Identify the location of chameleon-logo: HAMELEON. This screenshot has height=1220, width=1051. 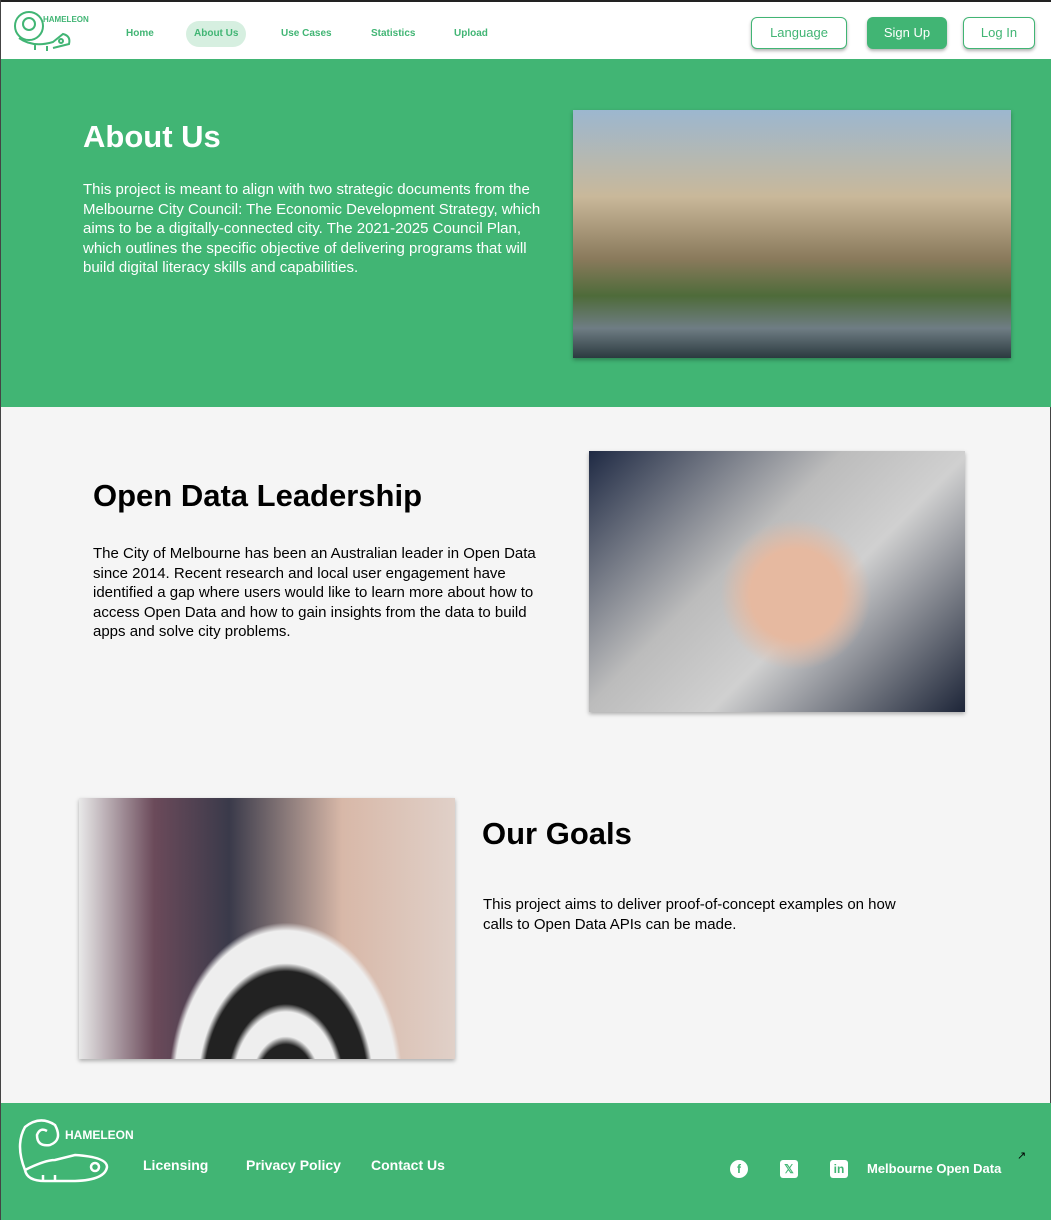
(51, 32).